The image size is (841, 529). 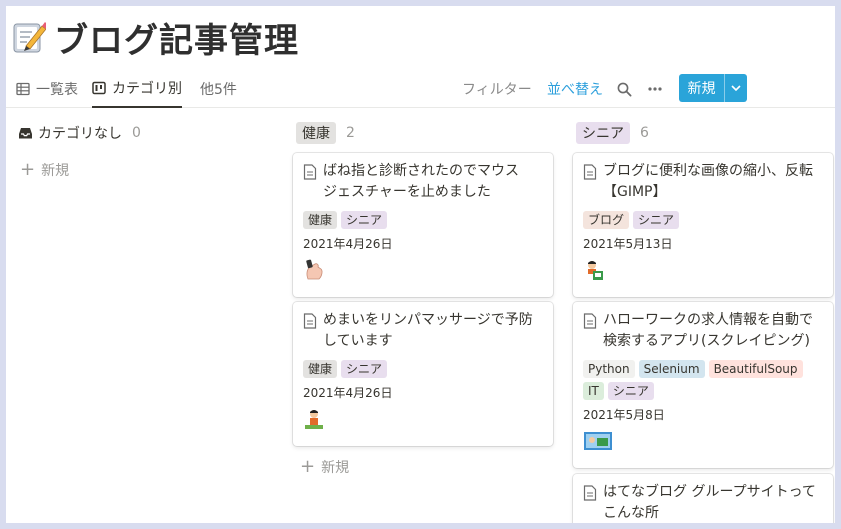 I want to click on card-title-line: しています, so click(x=358, y=341).